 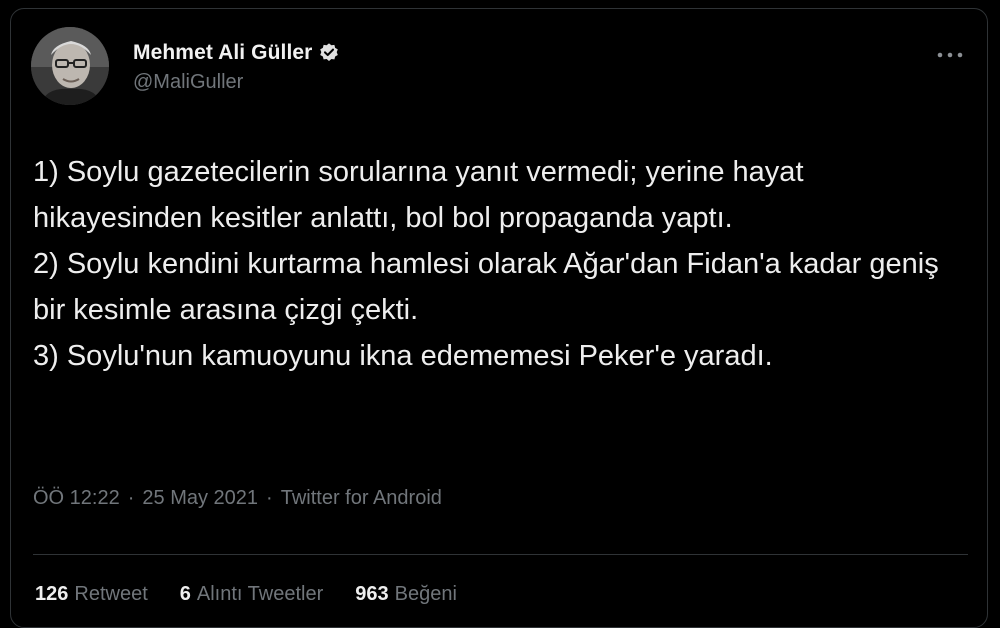 What do you see at coordinates (222, 53) in the screenshot?
I see `author-name: Mehmet Ali Güller` at bounding box center [222, 53].